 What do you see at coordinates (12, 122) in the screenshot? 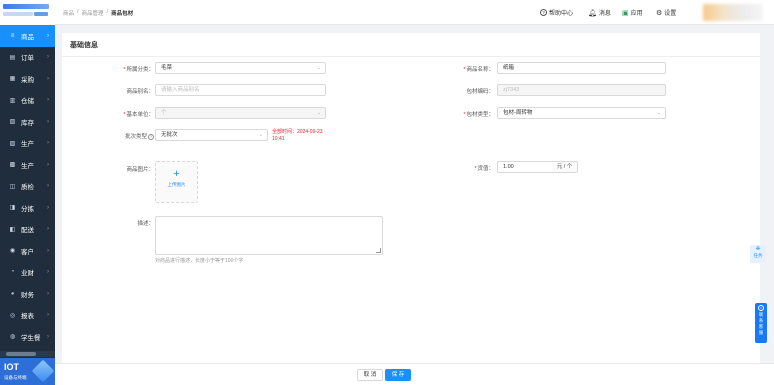
I see `menu-icon: ▧` at bounding box center [12, 122].